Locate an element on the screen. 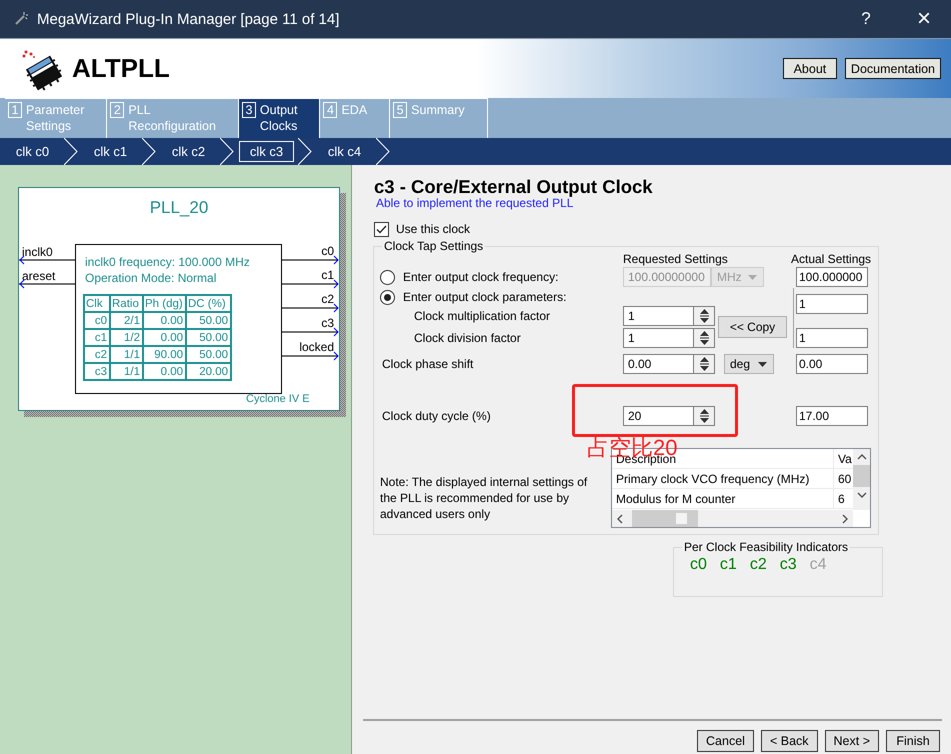 Image resolution: width=951 pixels, height=754 pixels. wizard-button: Cancel is located at coordinates (725, 741).